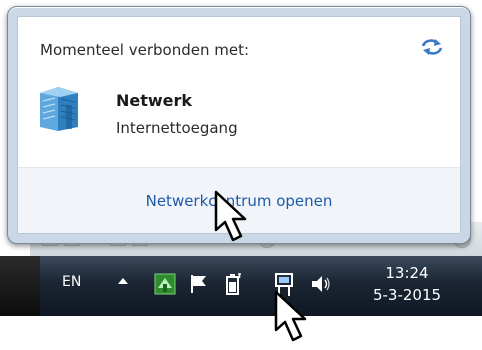 This screenshot has width=482, height=350. What do you see at coordinates (432, 47) in the screenshot?
I see `refresh-arrows-icon` at bounding box center [432, 47].